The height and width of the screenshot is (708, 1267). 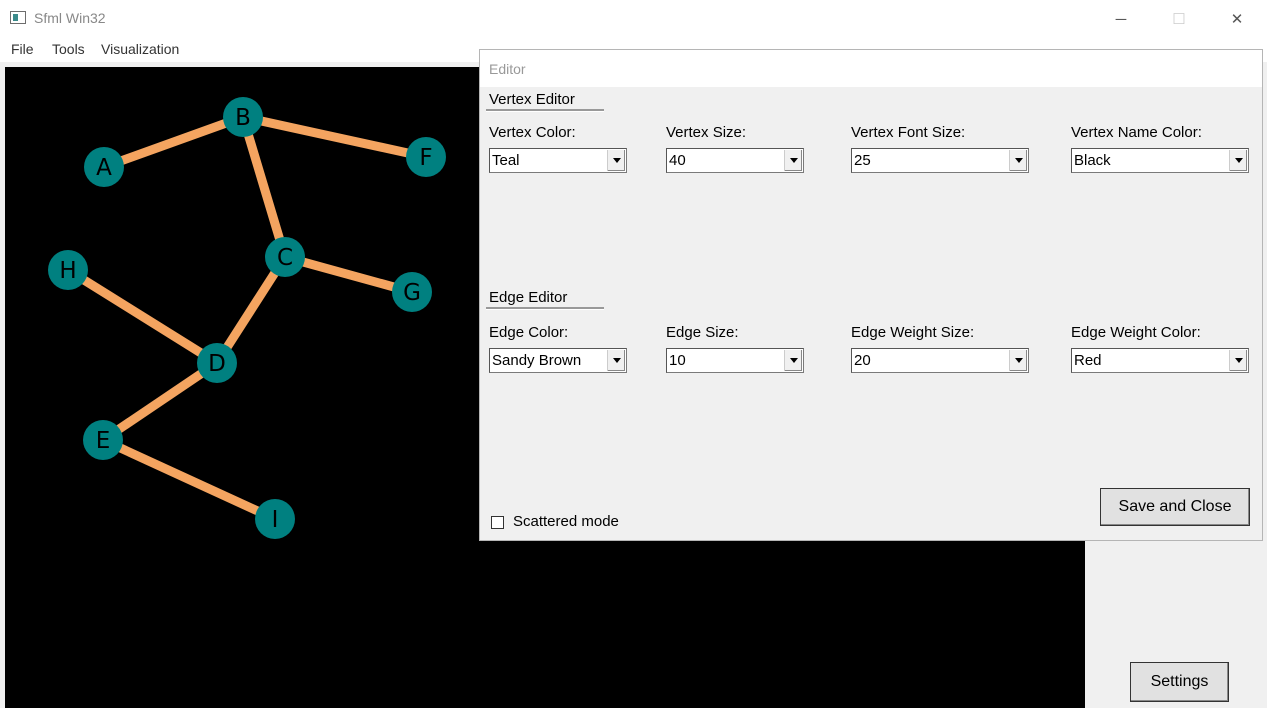 What do you see at coordinates (908, 132) in the screenshot?
I see `vertex-font-size-label: Vertex Font Size:` at bounding box center [908, 132].